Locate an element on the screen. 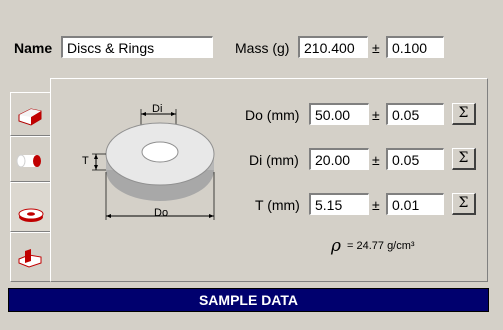 The width and height of the screenshot is (503, 330). density-value: = 24.77 g/cm³ is located at coordinates (381, 246).